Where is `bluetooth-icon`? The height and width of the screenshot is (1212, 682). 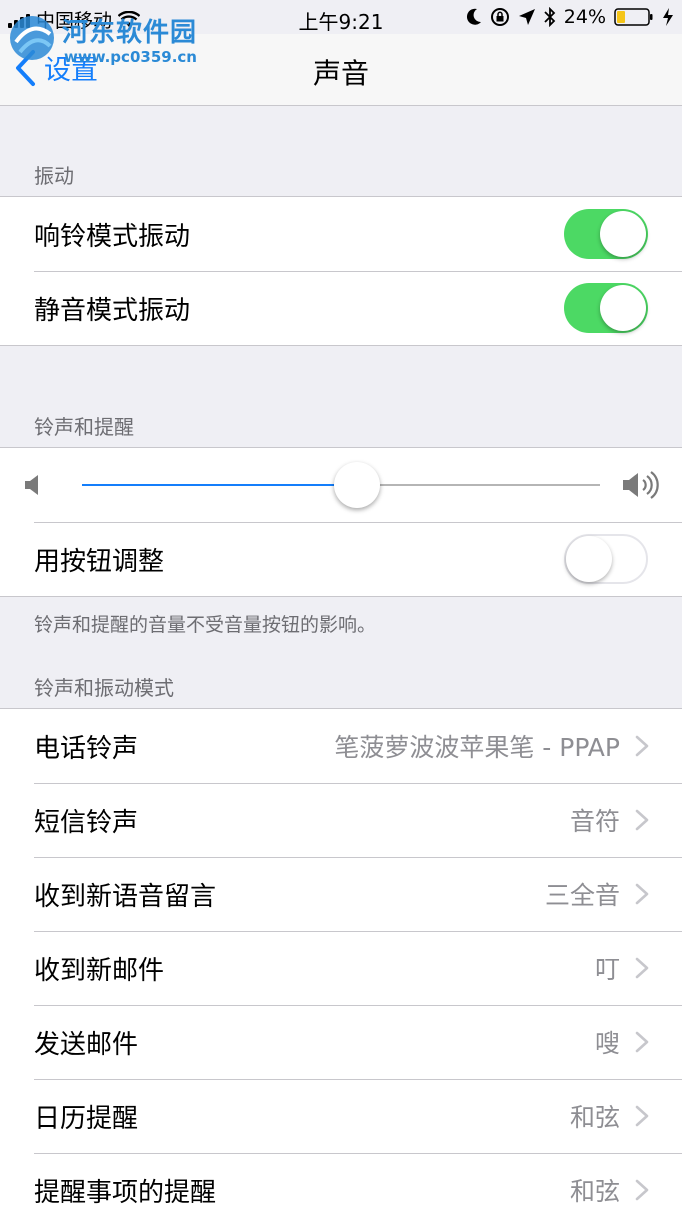 bluetooth-icon is located at coordinates (550, 17).